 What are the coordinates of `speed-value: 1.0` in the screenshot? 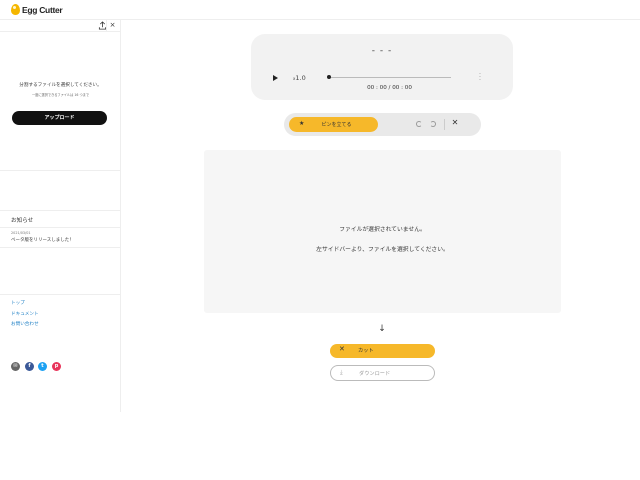 It's located at (300, 78).